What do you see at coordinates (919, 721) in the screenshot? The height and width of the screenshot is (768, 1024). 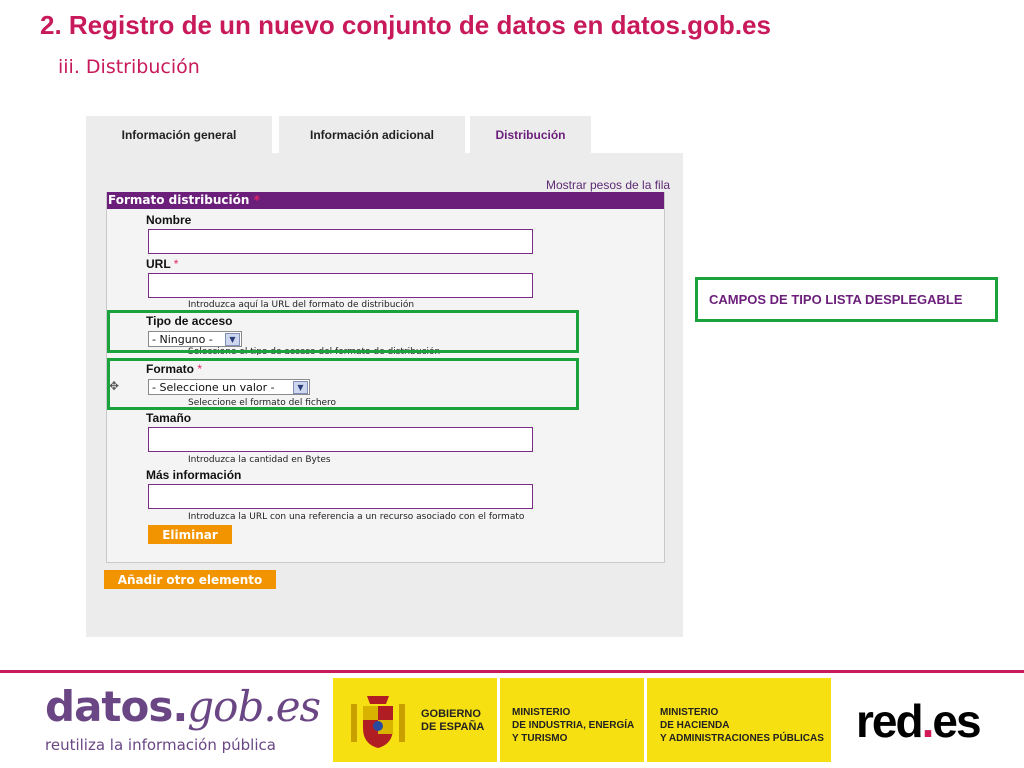 I see `red-es-logo: red.es` at bounding box center [919, 721].